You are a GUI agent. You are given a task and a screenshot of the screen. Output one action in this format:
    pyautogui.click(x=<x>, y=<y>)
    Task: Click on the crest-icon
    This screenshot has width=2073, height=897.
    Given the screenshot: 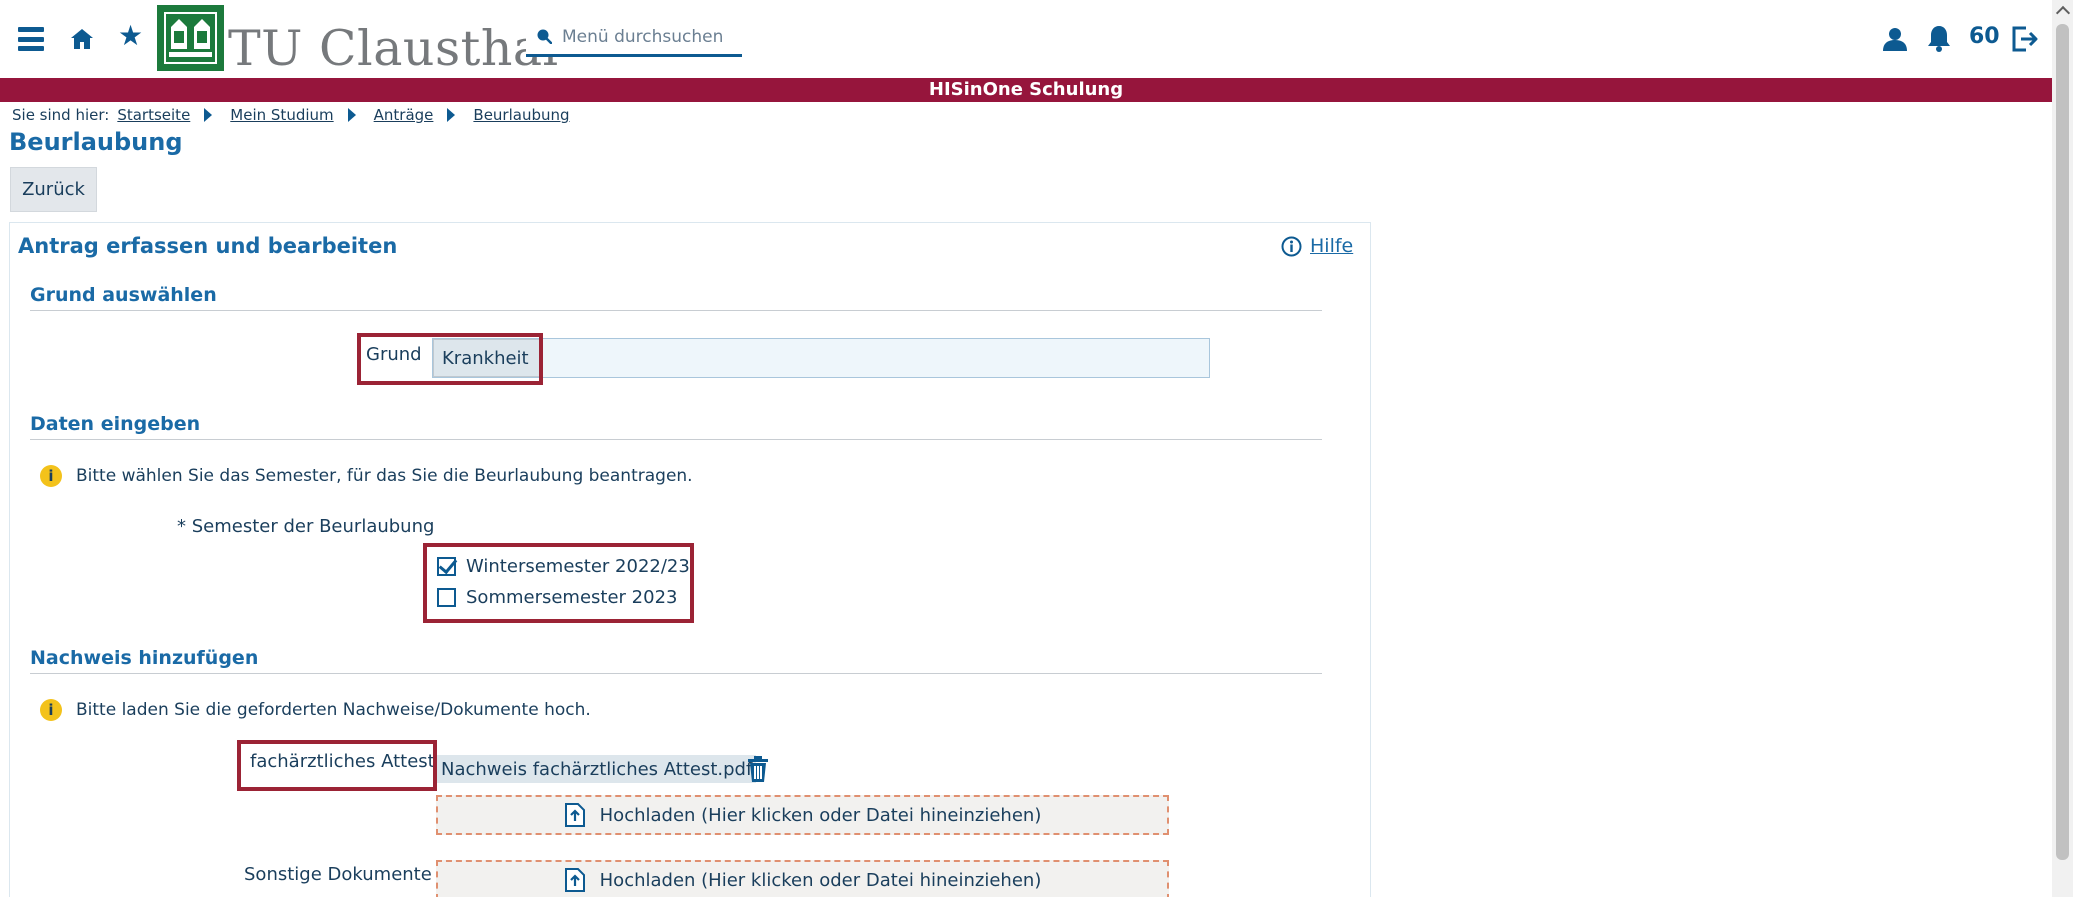 What is the action you would take?
    pyautogui.click(x=190, y=38)
    